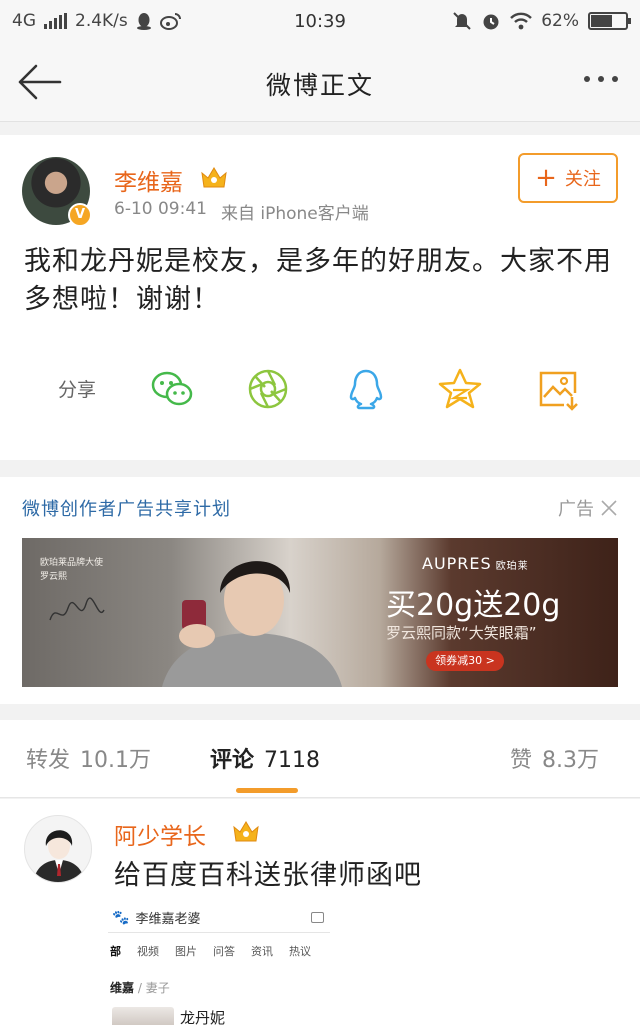 This screenshot has width=640, height=1025. I want to click on screenshot-tab: 热议, so click(300, 951).